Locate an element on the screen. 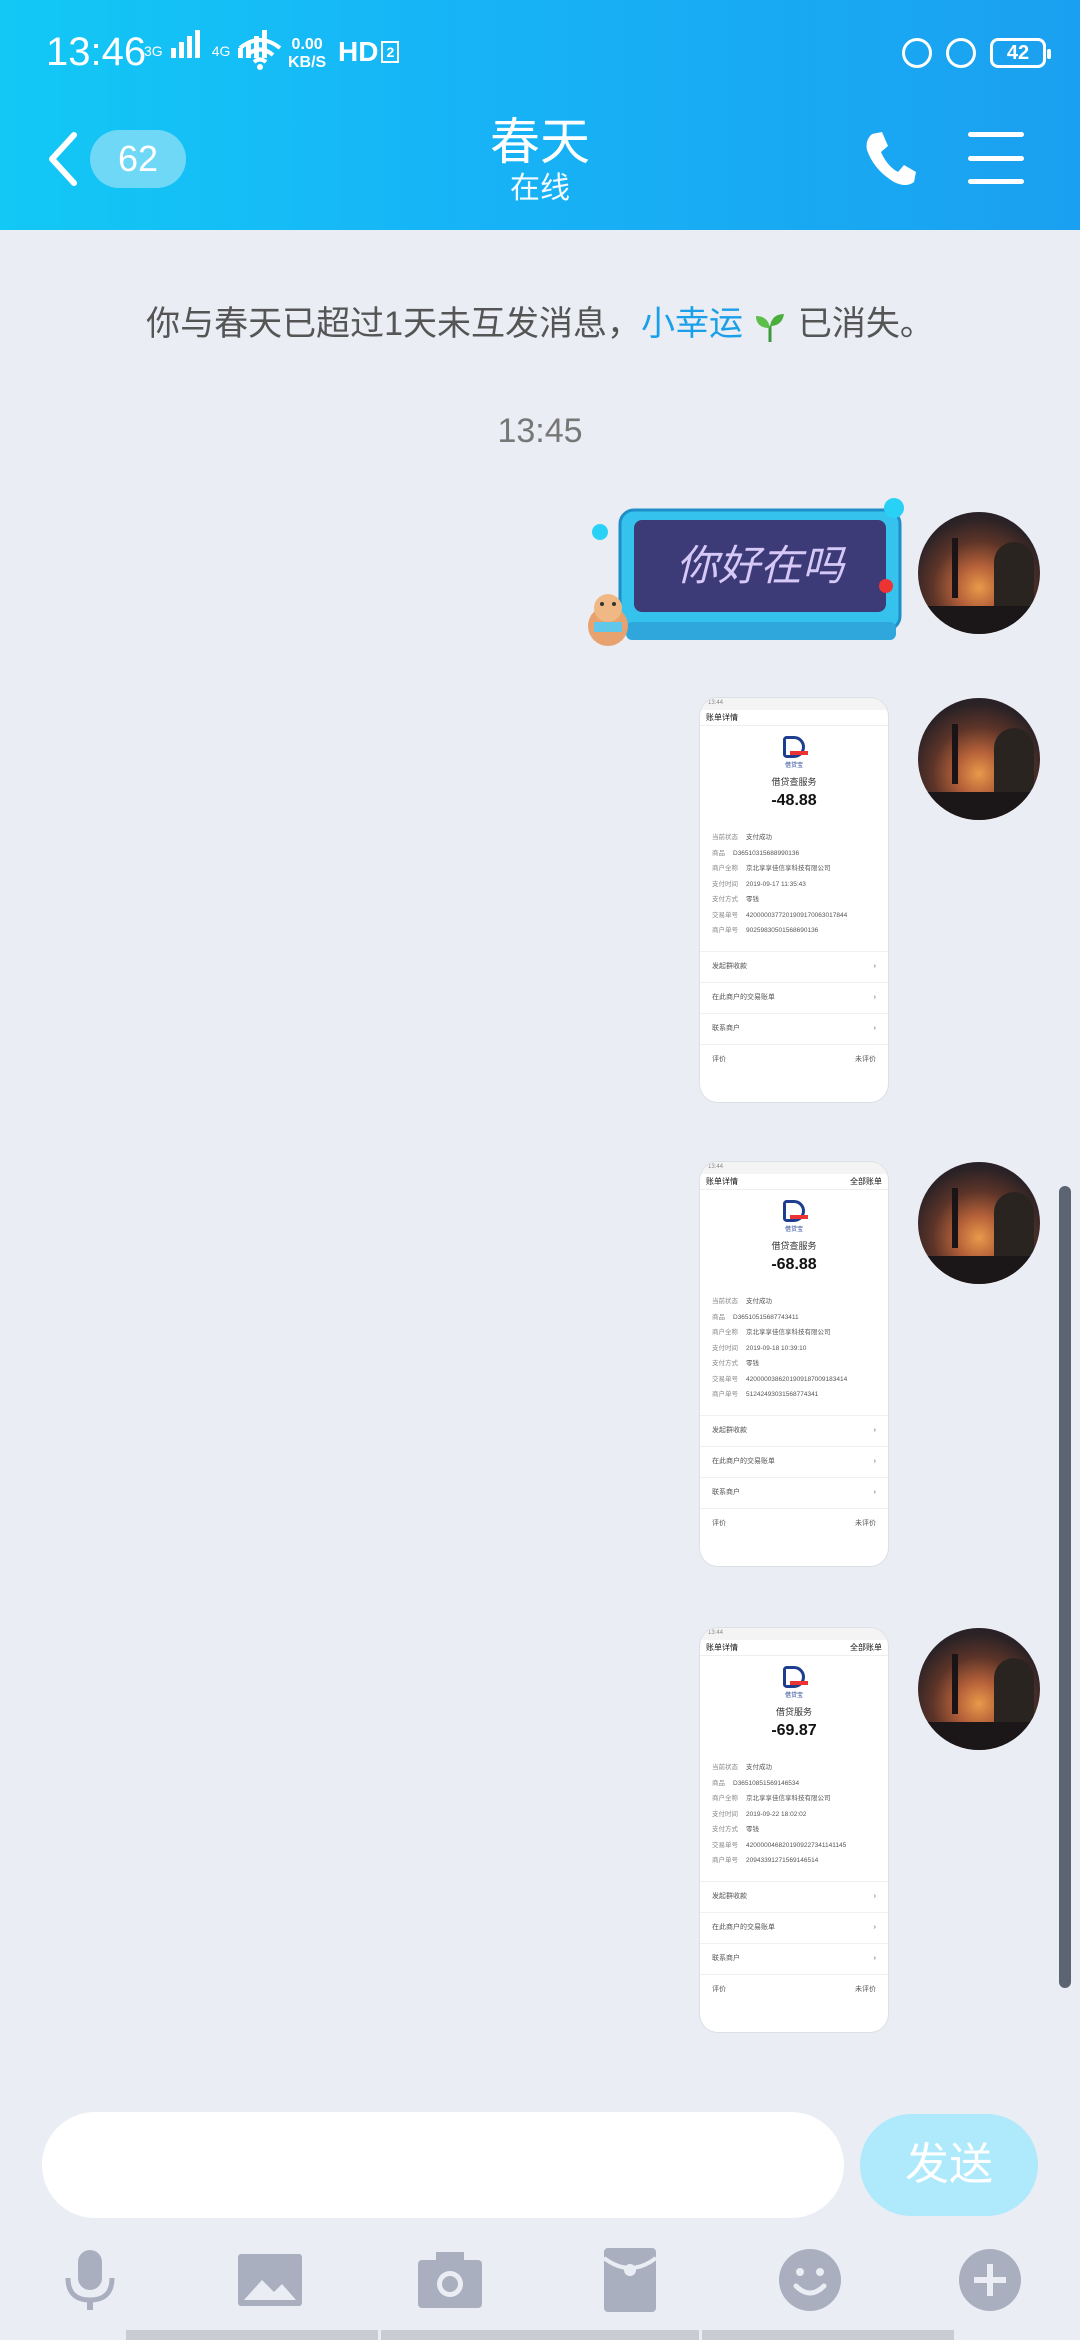  detail-label: 当前状态 is located at coordinates (725, 1767).